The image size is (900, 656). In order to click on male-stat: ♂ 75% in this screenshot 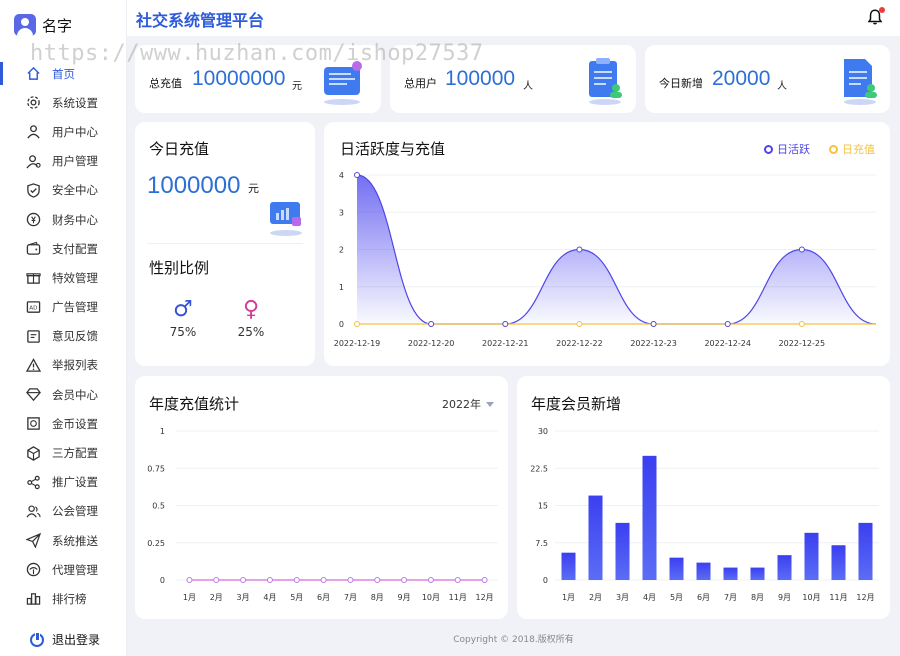, I will do `click(183, 318)`.